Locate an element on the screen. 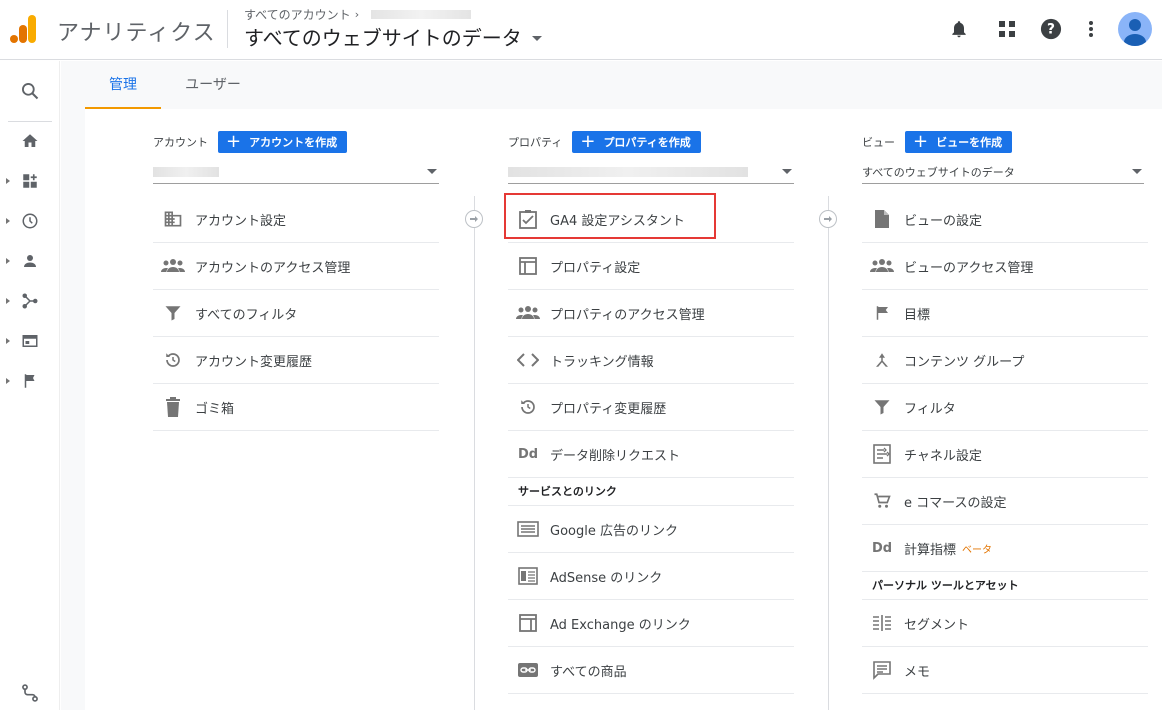 Image resolution: width=1162 pixels, height=713 pixels. tracking-info-label: トラッキング情報 is located at coordinates (602, 362).